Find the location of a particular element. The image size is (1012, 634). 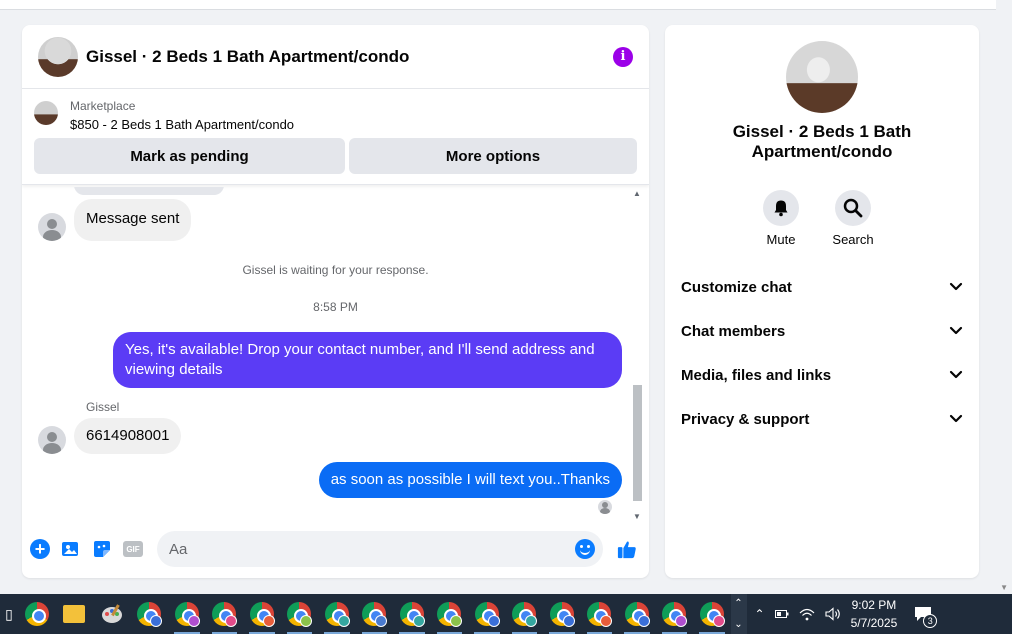

chevron-down-icon: ⌄ is located at coordinates (738, 624).